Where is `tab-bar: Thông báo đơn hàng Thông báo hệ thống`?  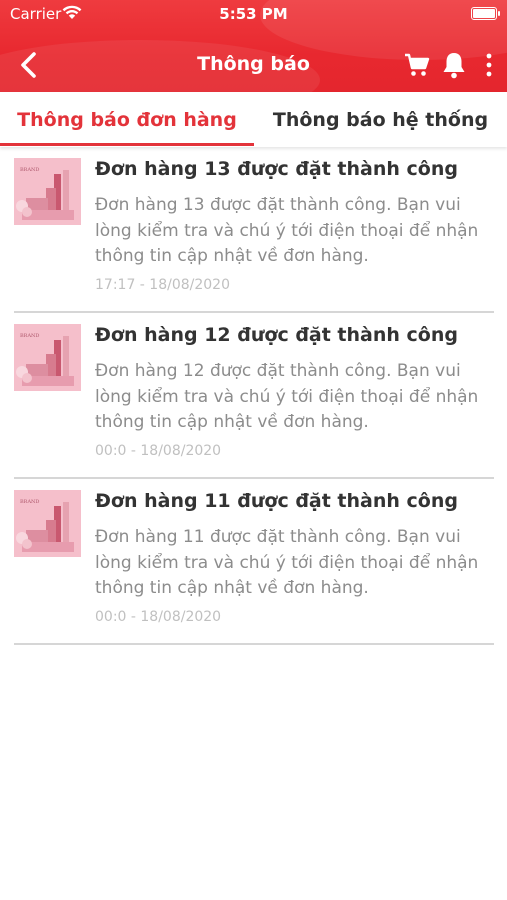 tab-bar: Thông báo đơn hàng Thông báo hệ thống is located at coordinates (253, 119).